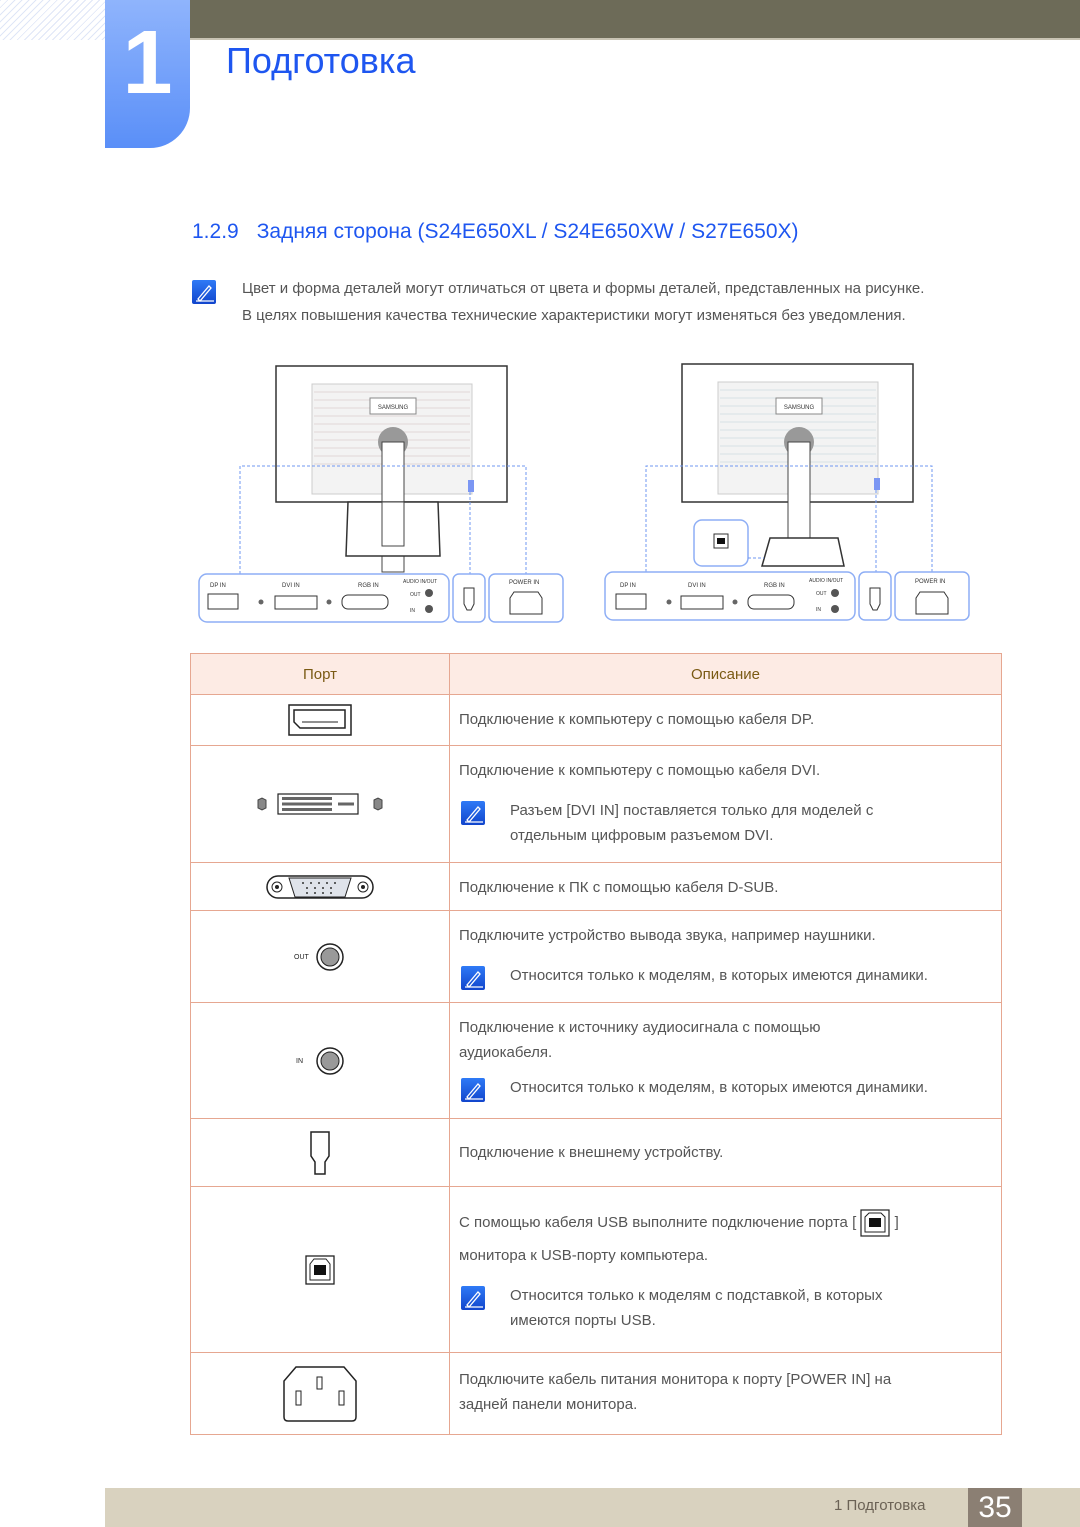 The image size is (1080, 1527). I want to click on audio-out-jack-icon: OUT, so click(319, 956).